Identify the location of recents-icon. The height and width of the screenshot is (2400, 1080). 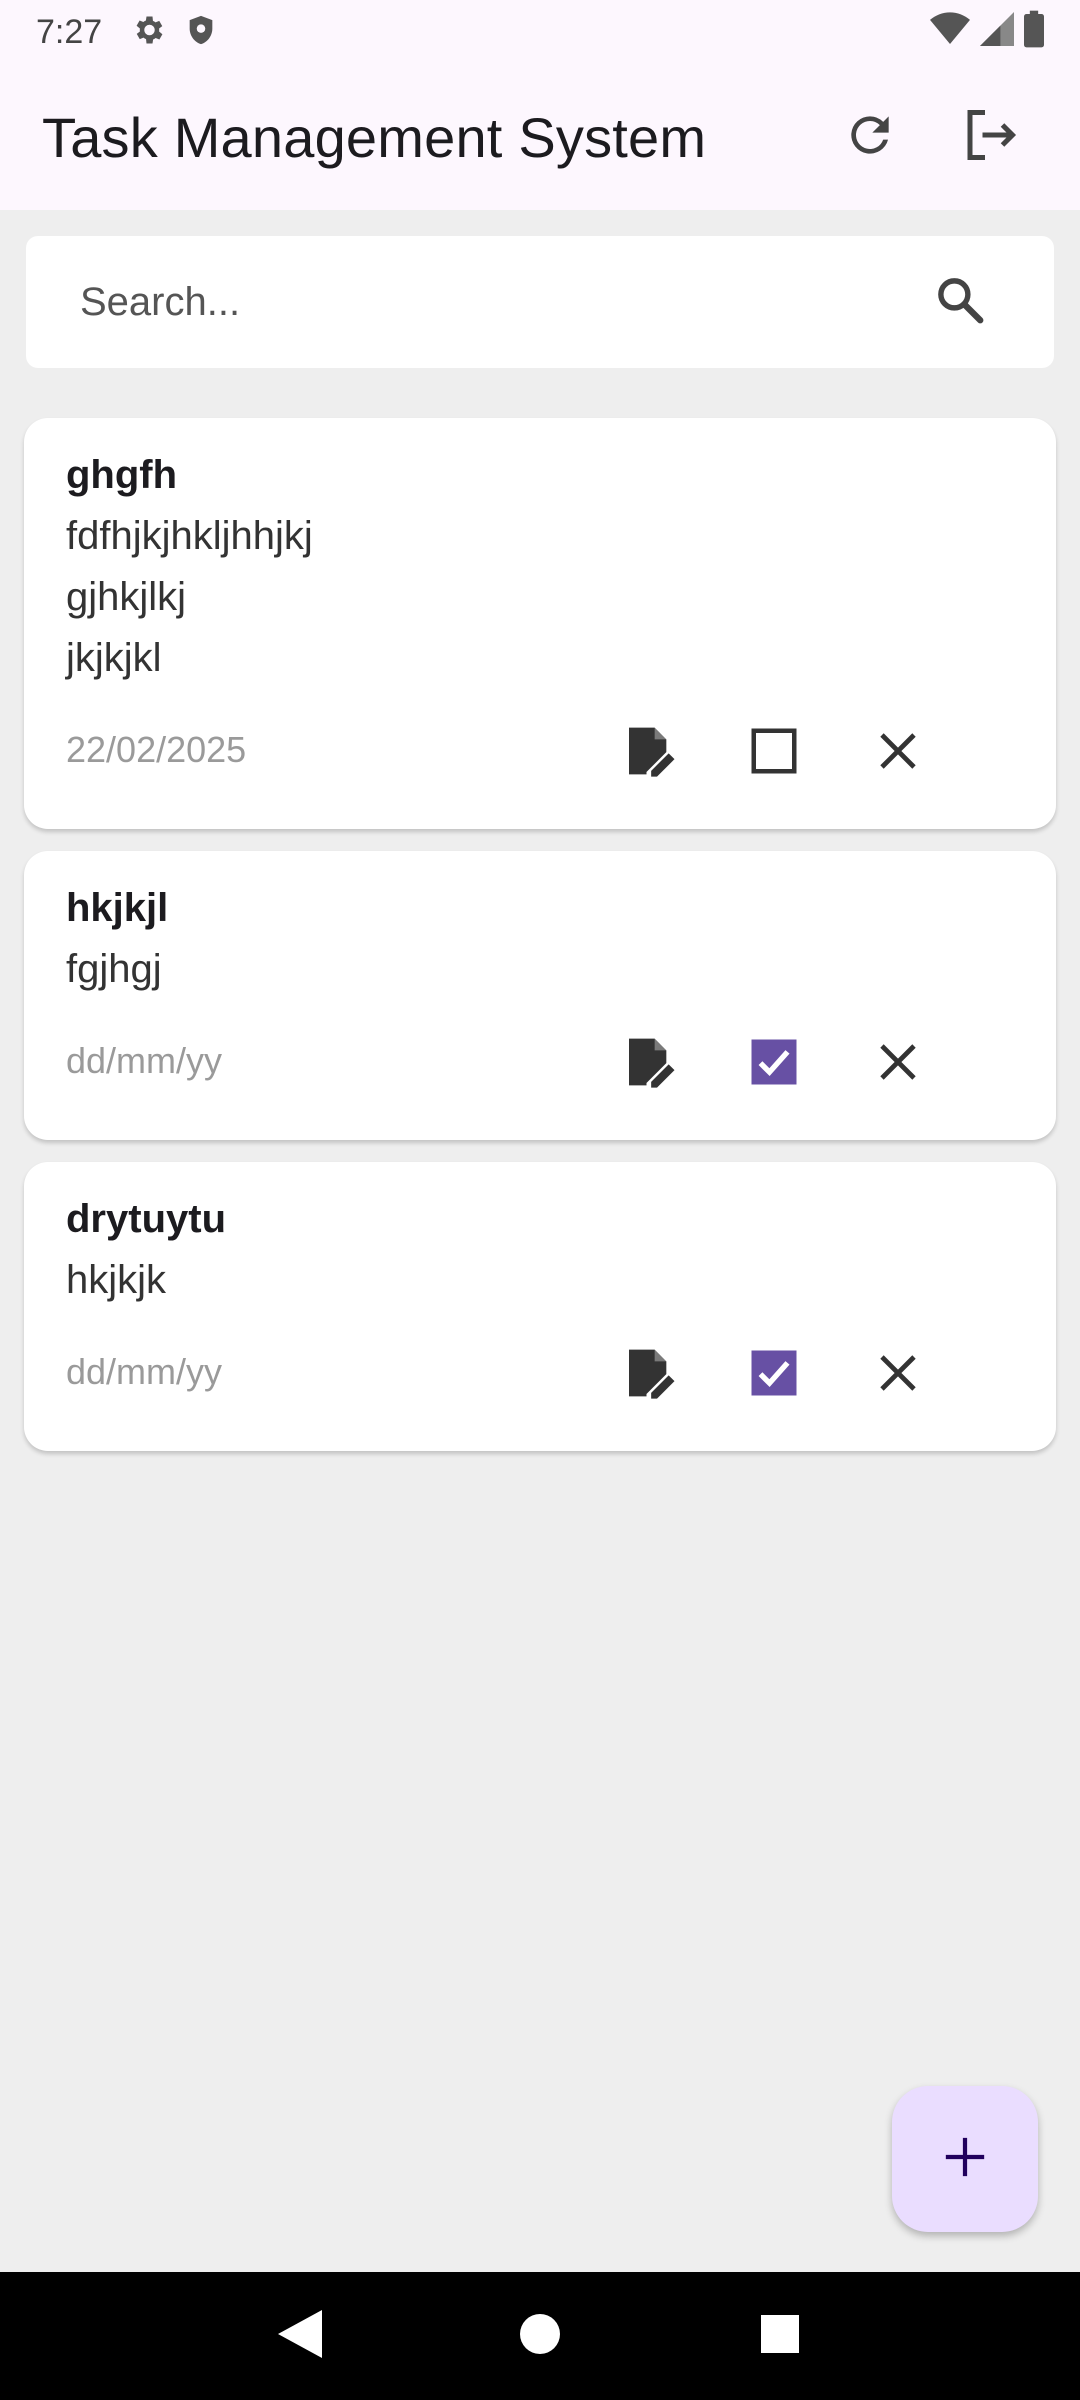
(780, 2336).